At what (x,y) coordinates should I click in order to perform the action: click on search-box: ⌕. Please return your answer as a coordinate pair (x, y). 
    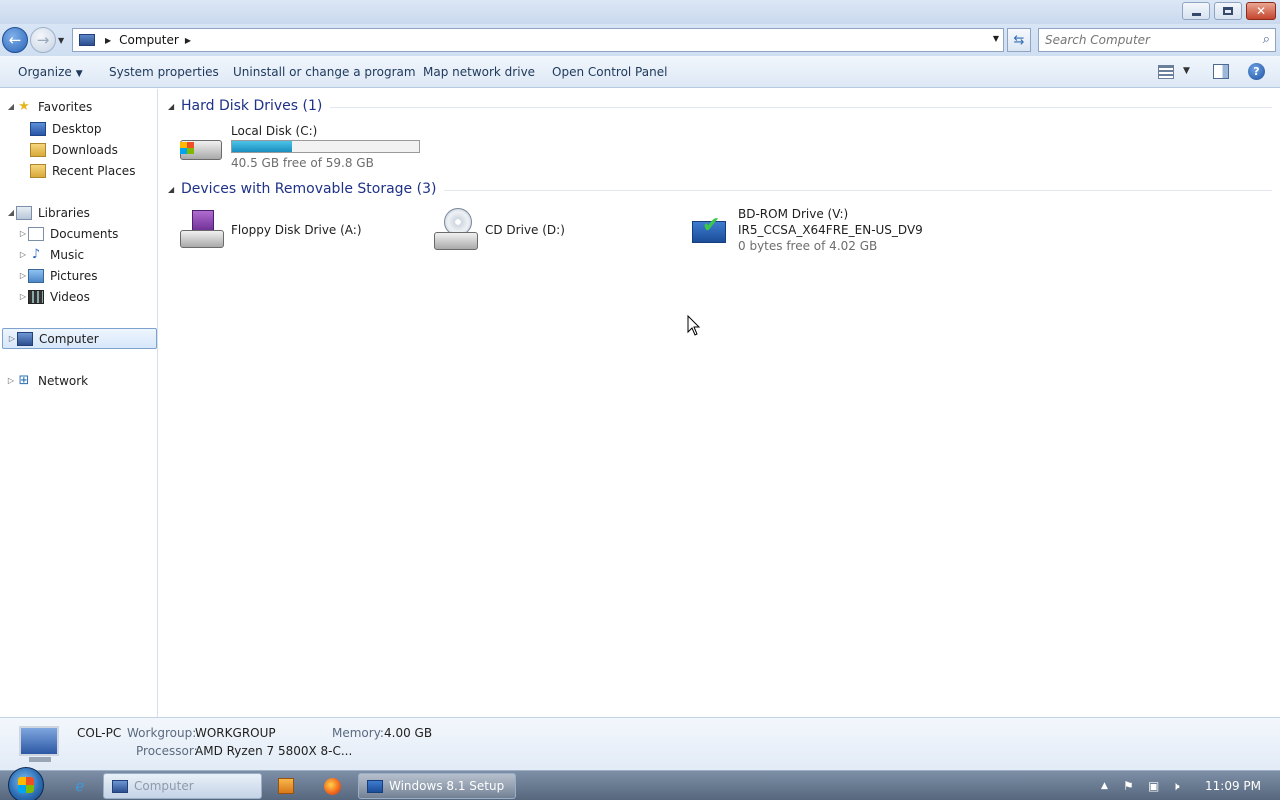
    Looking at the image, I should click on (1157, 40).